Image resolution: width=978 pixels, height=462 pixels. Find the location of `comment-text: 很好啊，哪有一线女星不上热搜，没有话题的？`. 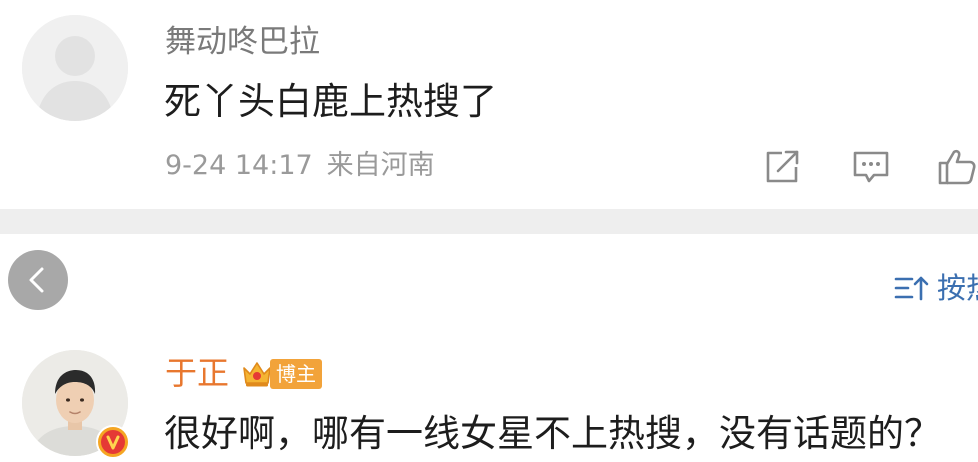

comment-text: 很好啊，哪有一线女星不上热搜，没有话题的？ is located at coordinates (552, 433).